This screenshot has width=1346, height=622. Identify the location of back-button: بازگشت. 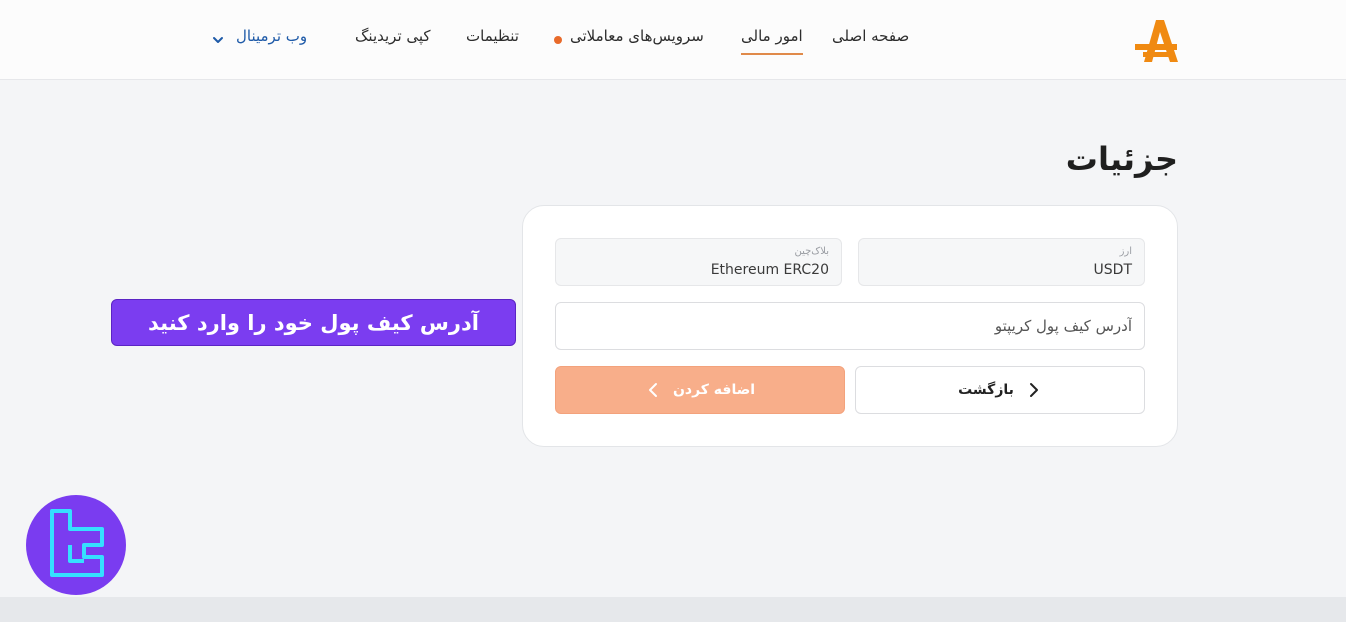
(1000, 390).